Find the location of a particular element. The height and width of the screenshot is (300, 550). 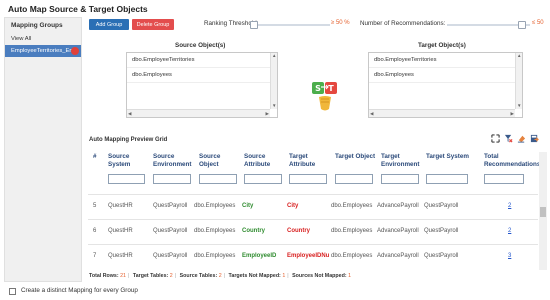

total-rows-value: 21 is located at coordinates (123, 276).